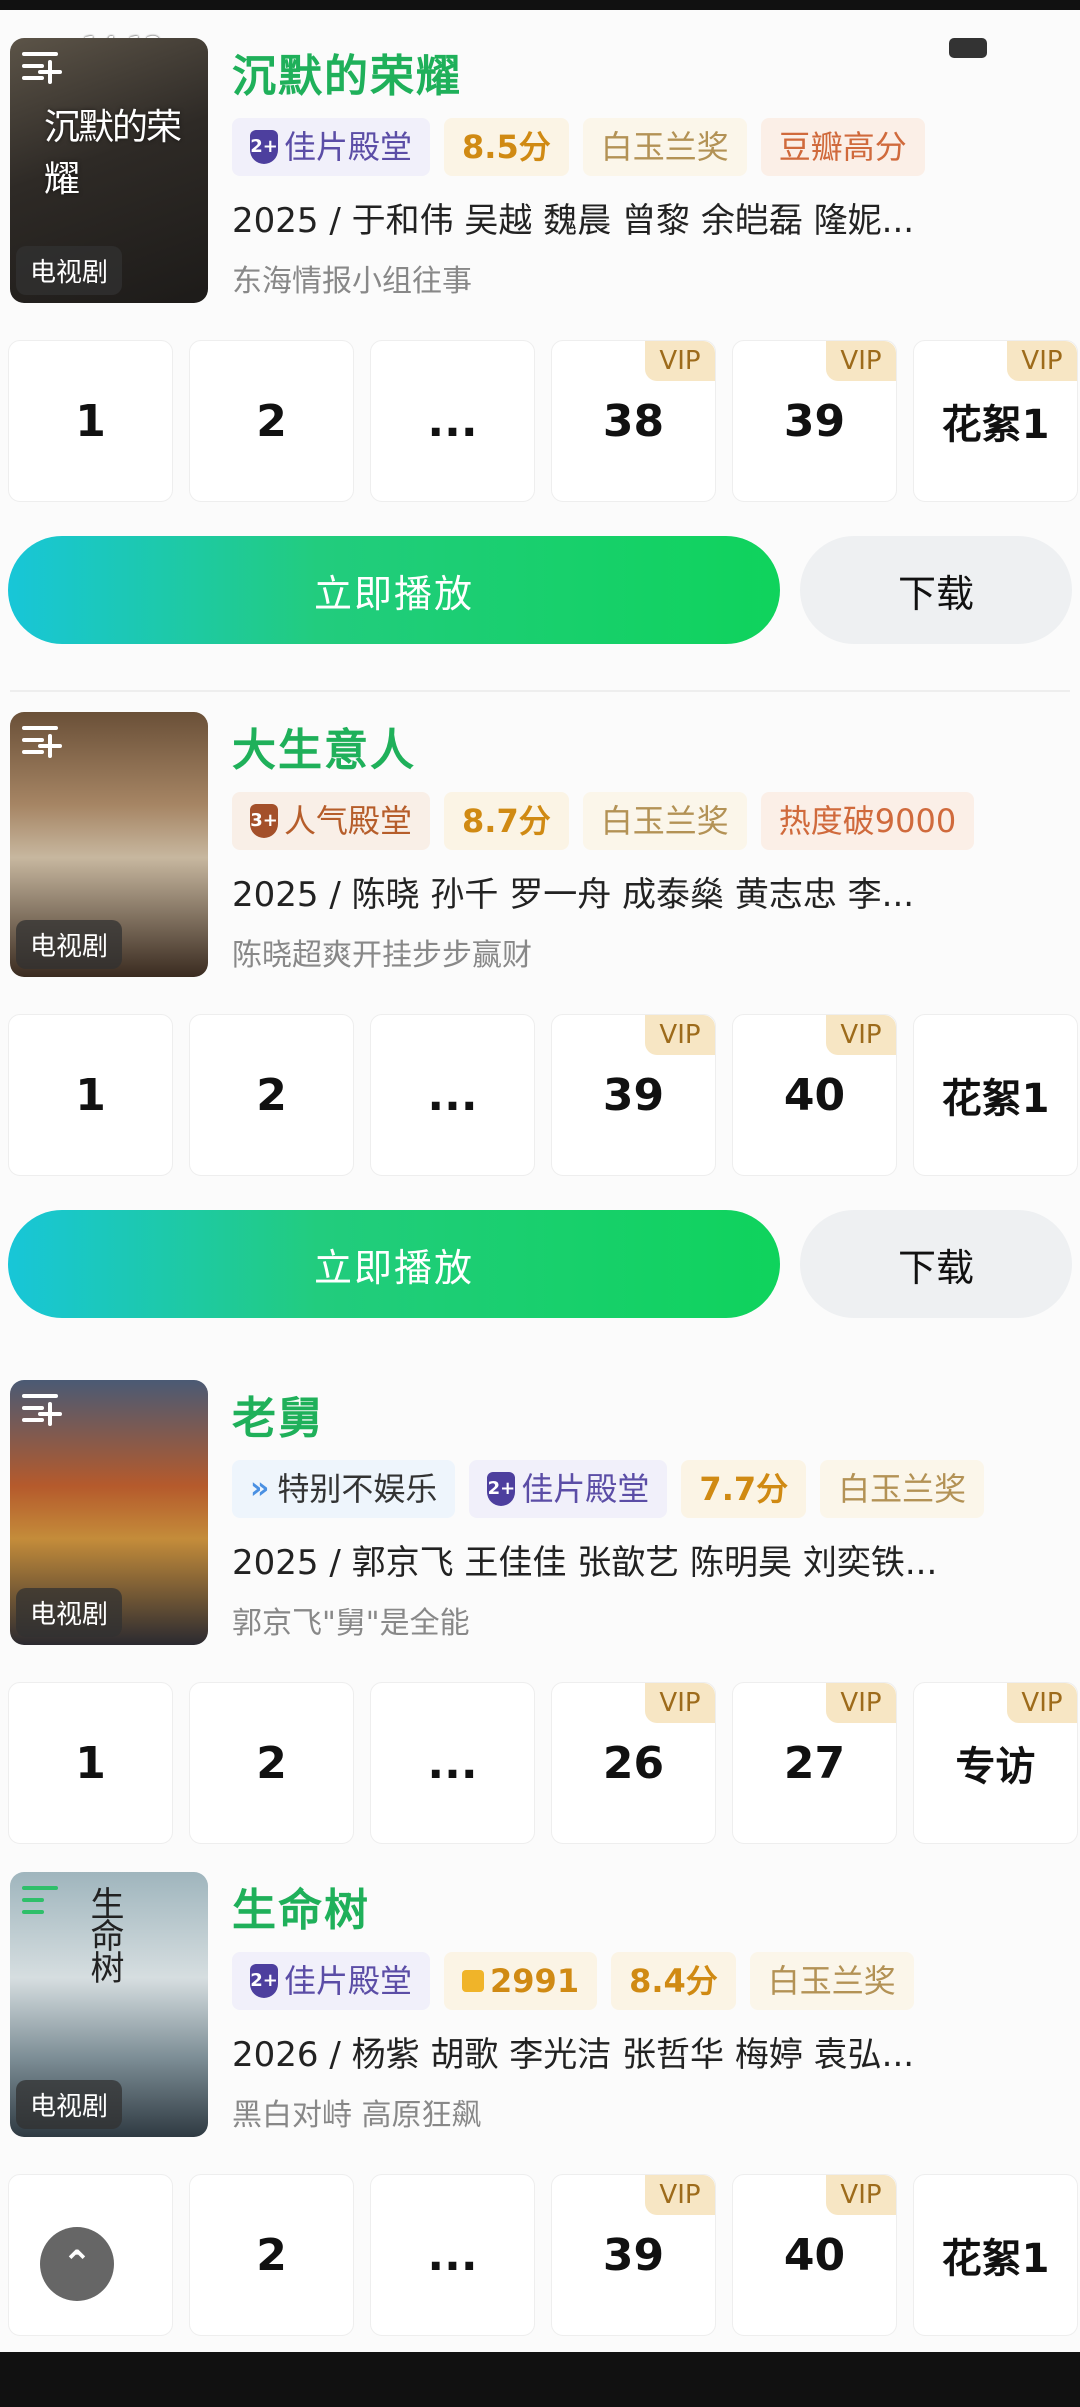 The height and width of the screenshot is (2407, 1080). I want to click on show-title: 沉默的荣耀, so click(347, 72).